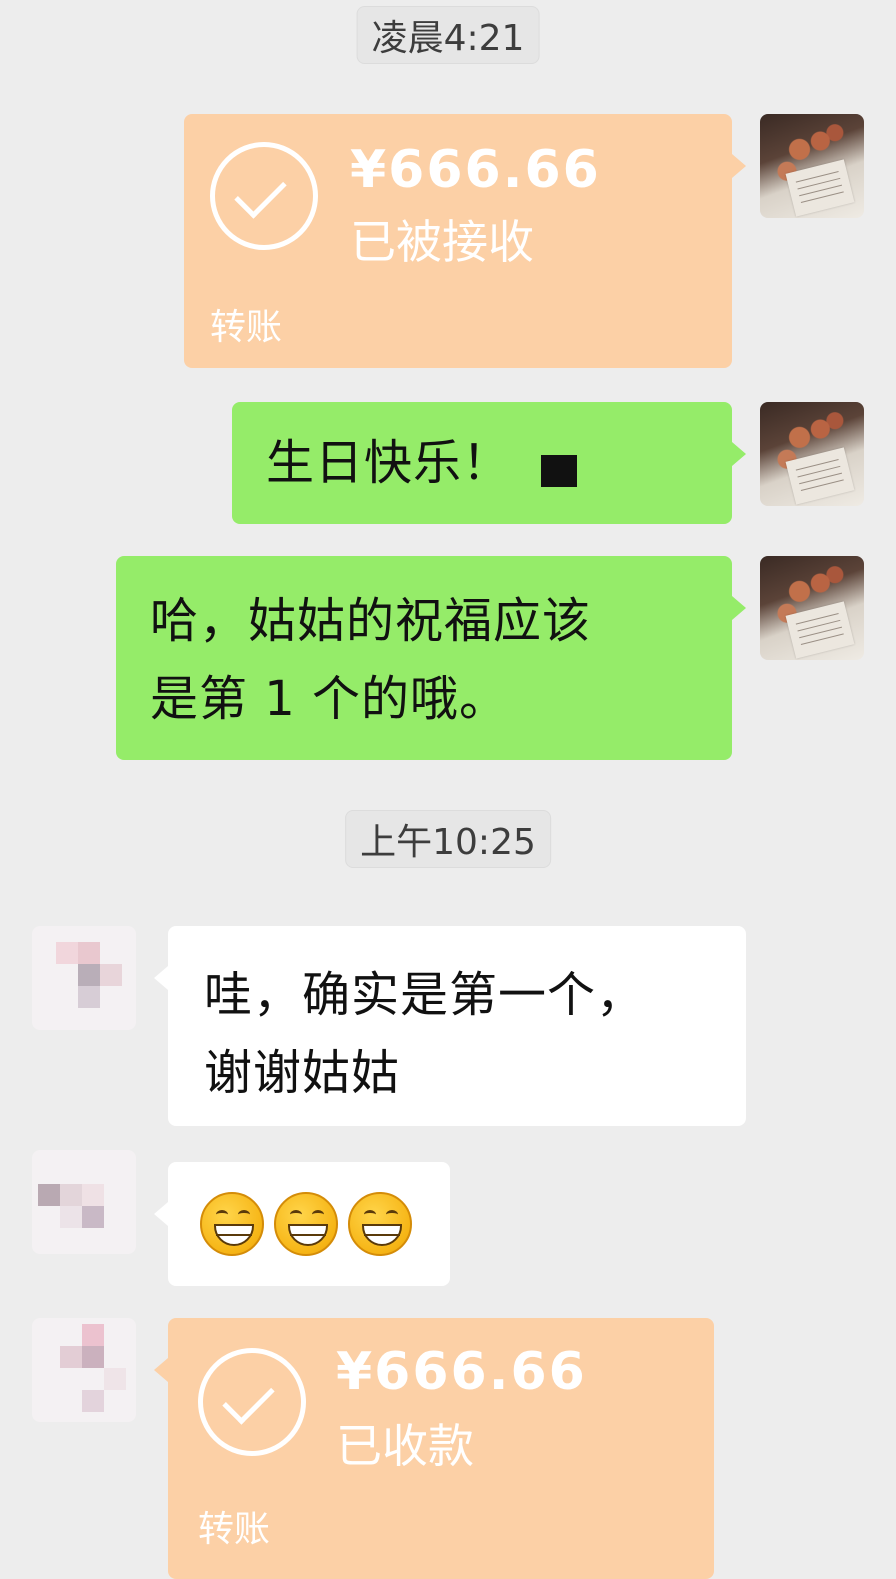 The width and height of the screenshot is (896, 1579). I want to click on message-text-line: 是第 1 个的哦。, so click(329, 699).